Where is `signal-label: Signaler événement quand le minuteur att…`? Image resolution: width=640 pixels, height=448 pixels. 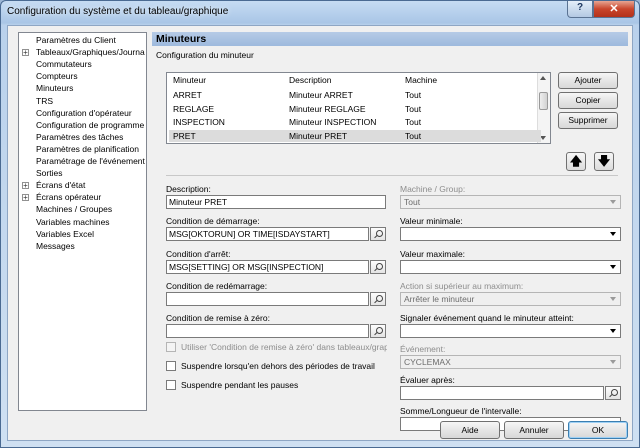
signal-label: Signaler événement quand le minuteur att… is located at coordinates (487, 318).